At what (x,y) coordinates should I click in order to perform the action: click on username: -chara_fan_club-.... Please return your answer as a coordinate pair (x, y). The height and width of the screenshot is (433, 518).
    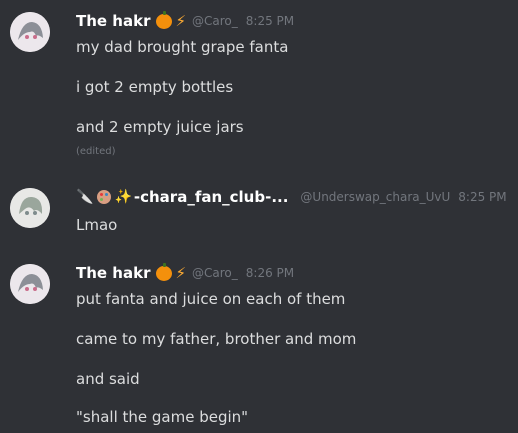
    Looking at the image, I should click on (211, 197).